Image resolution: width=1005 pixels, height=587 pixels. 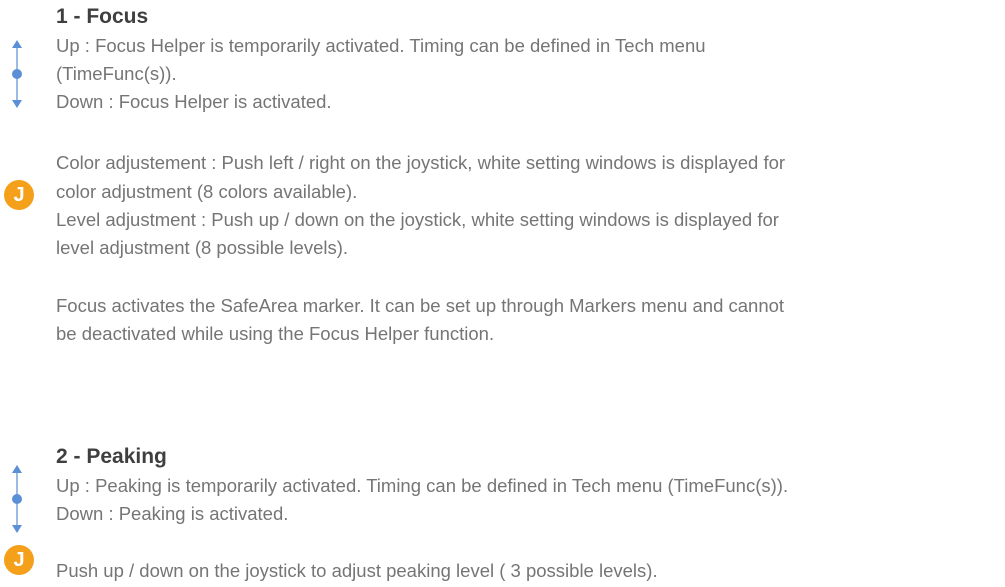 What do you see at coordinates (111, 456) in the screenshot?
I see `section-title: 2 - Peaking` at bounding box center [111, 456].